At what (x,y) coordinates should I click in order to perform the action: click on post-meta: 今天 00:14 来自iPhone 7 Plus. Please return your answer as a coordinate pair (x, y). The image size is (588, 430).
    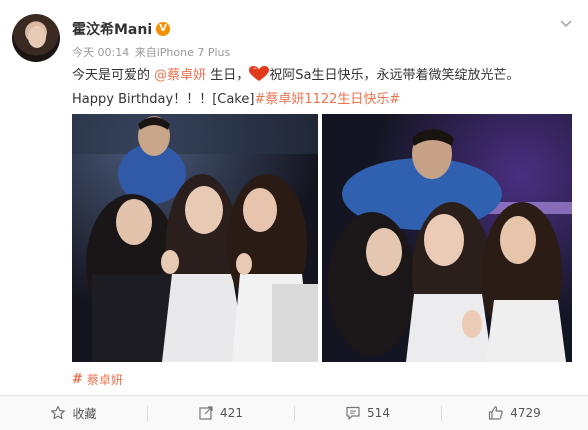
    Looking at the image, I should click on (151, 52).